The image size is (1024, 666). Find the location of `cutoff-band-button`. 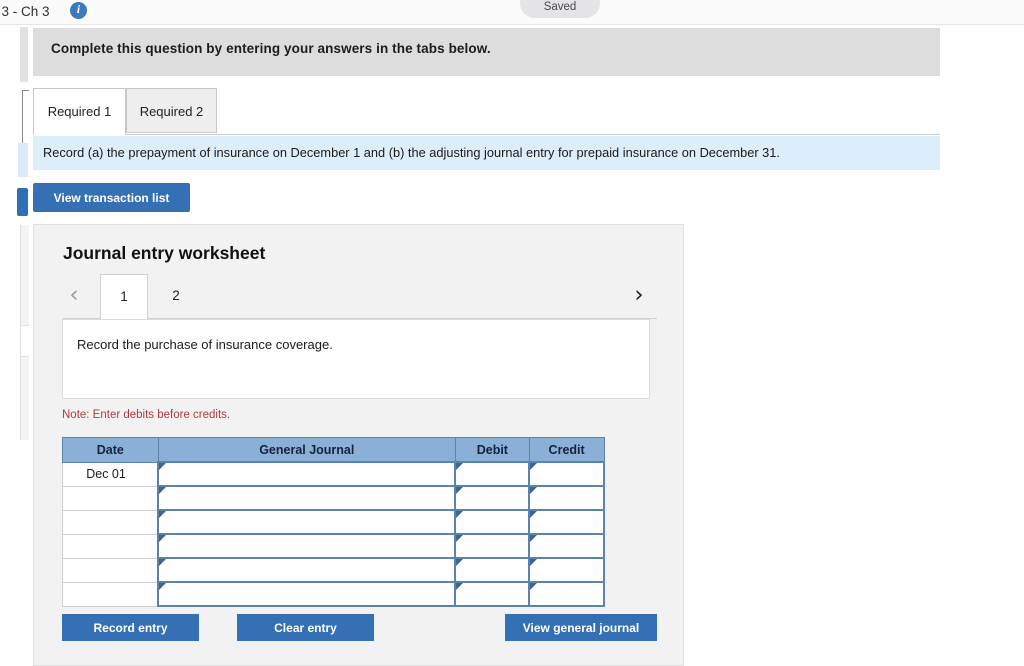

cutoff-band-button is located at coordinates (22, 202).